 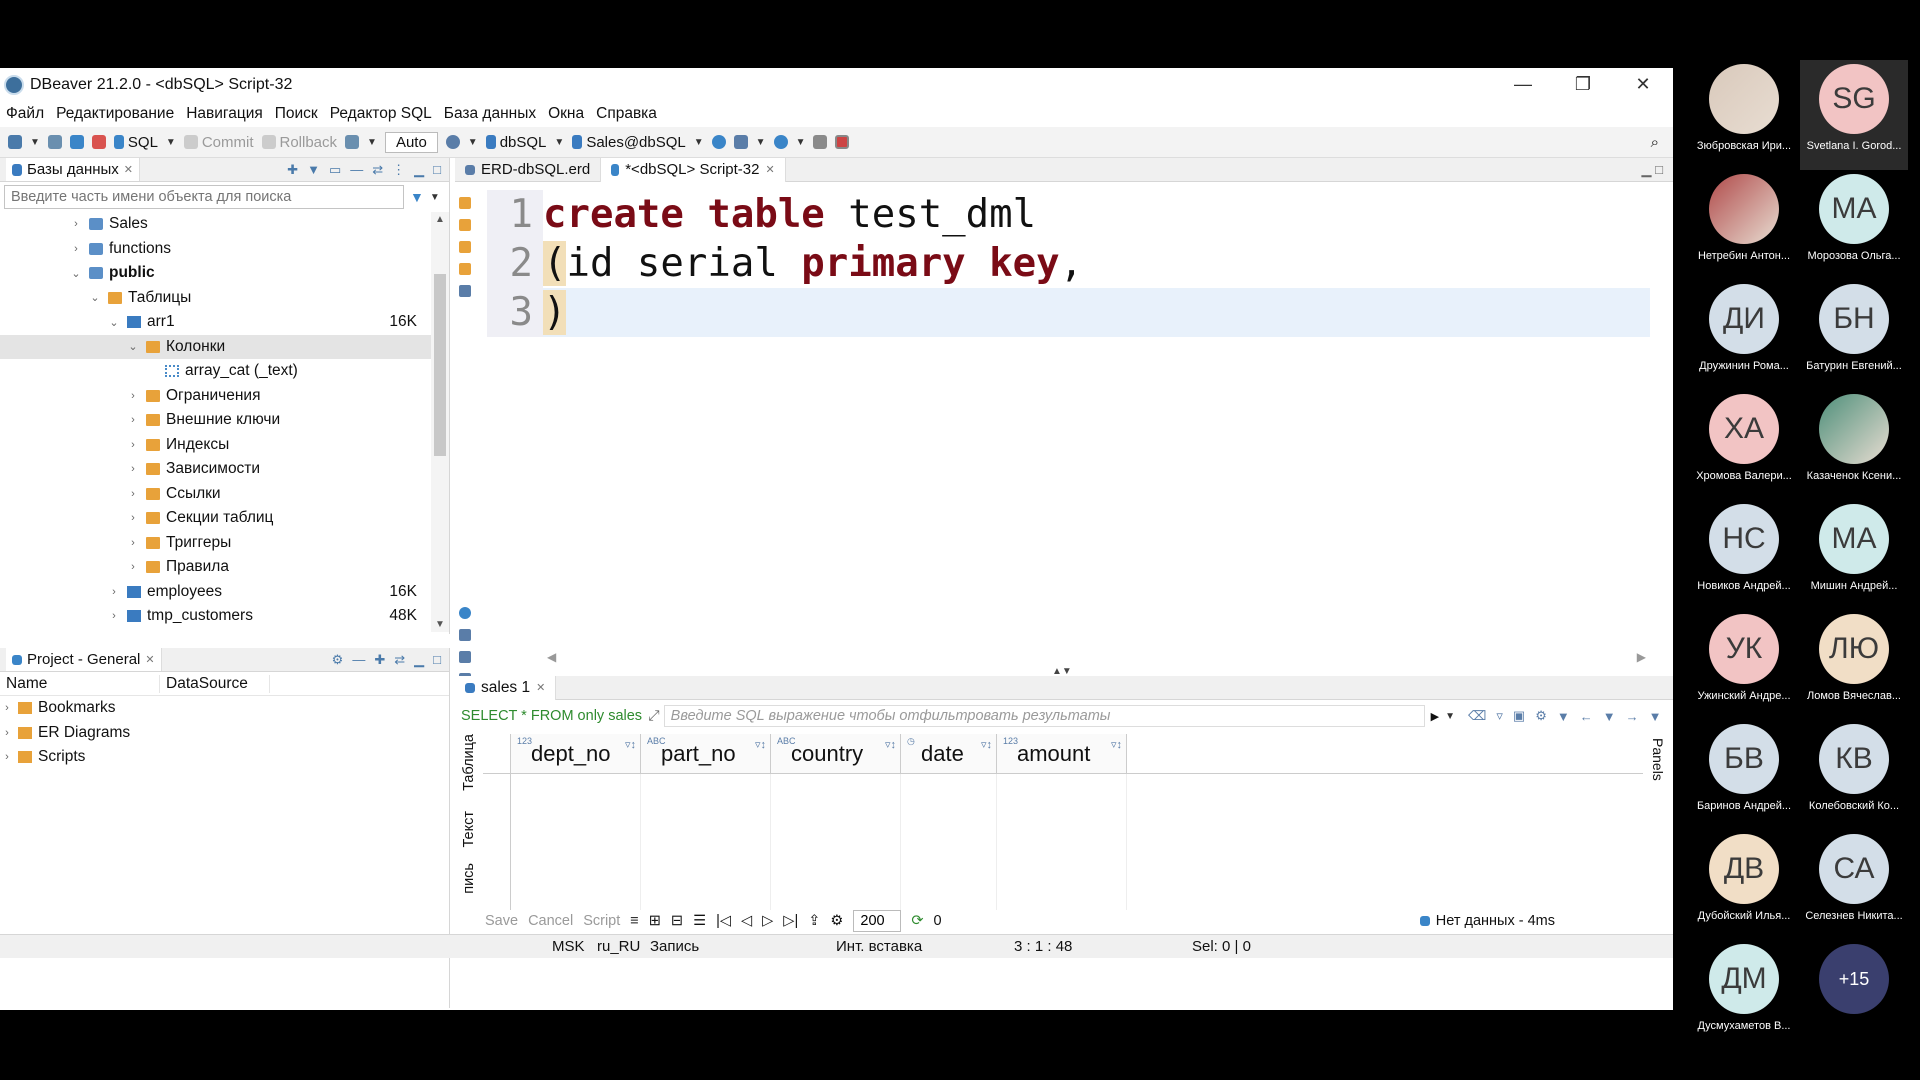 What do you see at coordinates (1477, 716) in the screenshot?
I see `erase-filter-icon: ⌫` at bounding box center [1477, 716].